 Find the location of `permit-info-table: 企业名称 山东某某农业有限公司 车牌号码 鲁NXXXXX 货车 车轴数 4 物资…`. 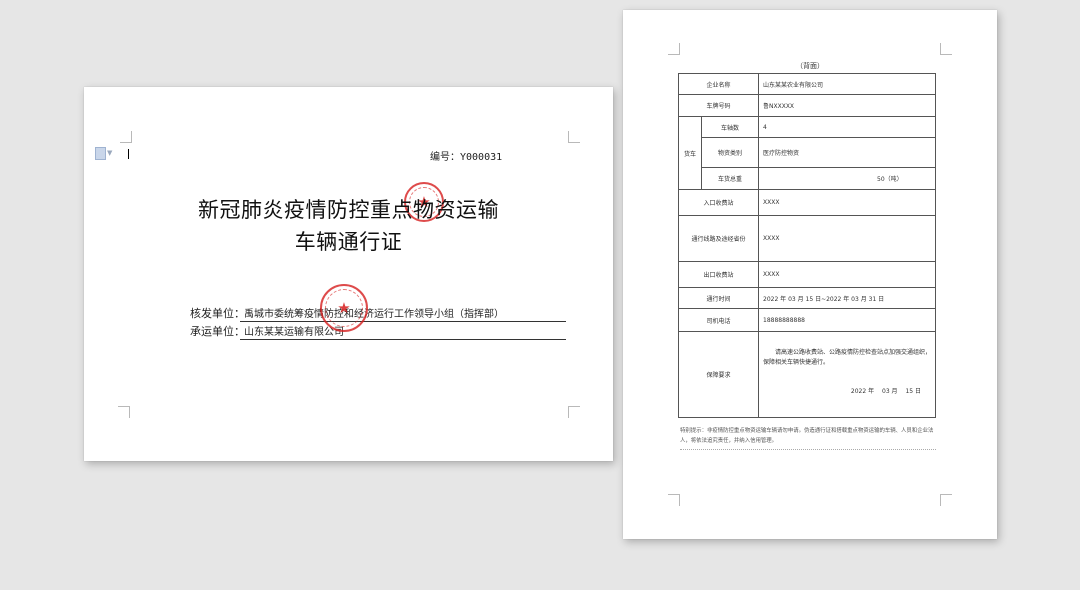

permit-info-table: 企业名称 山东某某农业有限公司 车牌号码 鲁NXXXXX 货车 车轴数 4 物资… is located at coordinates (807, 245).